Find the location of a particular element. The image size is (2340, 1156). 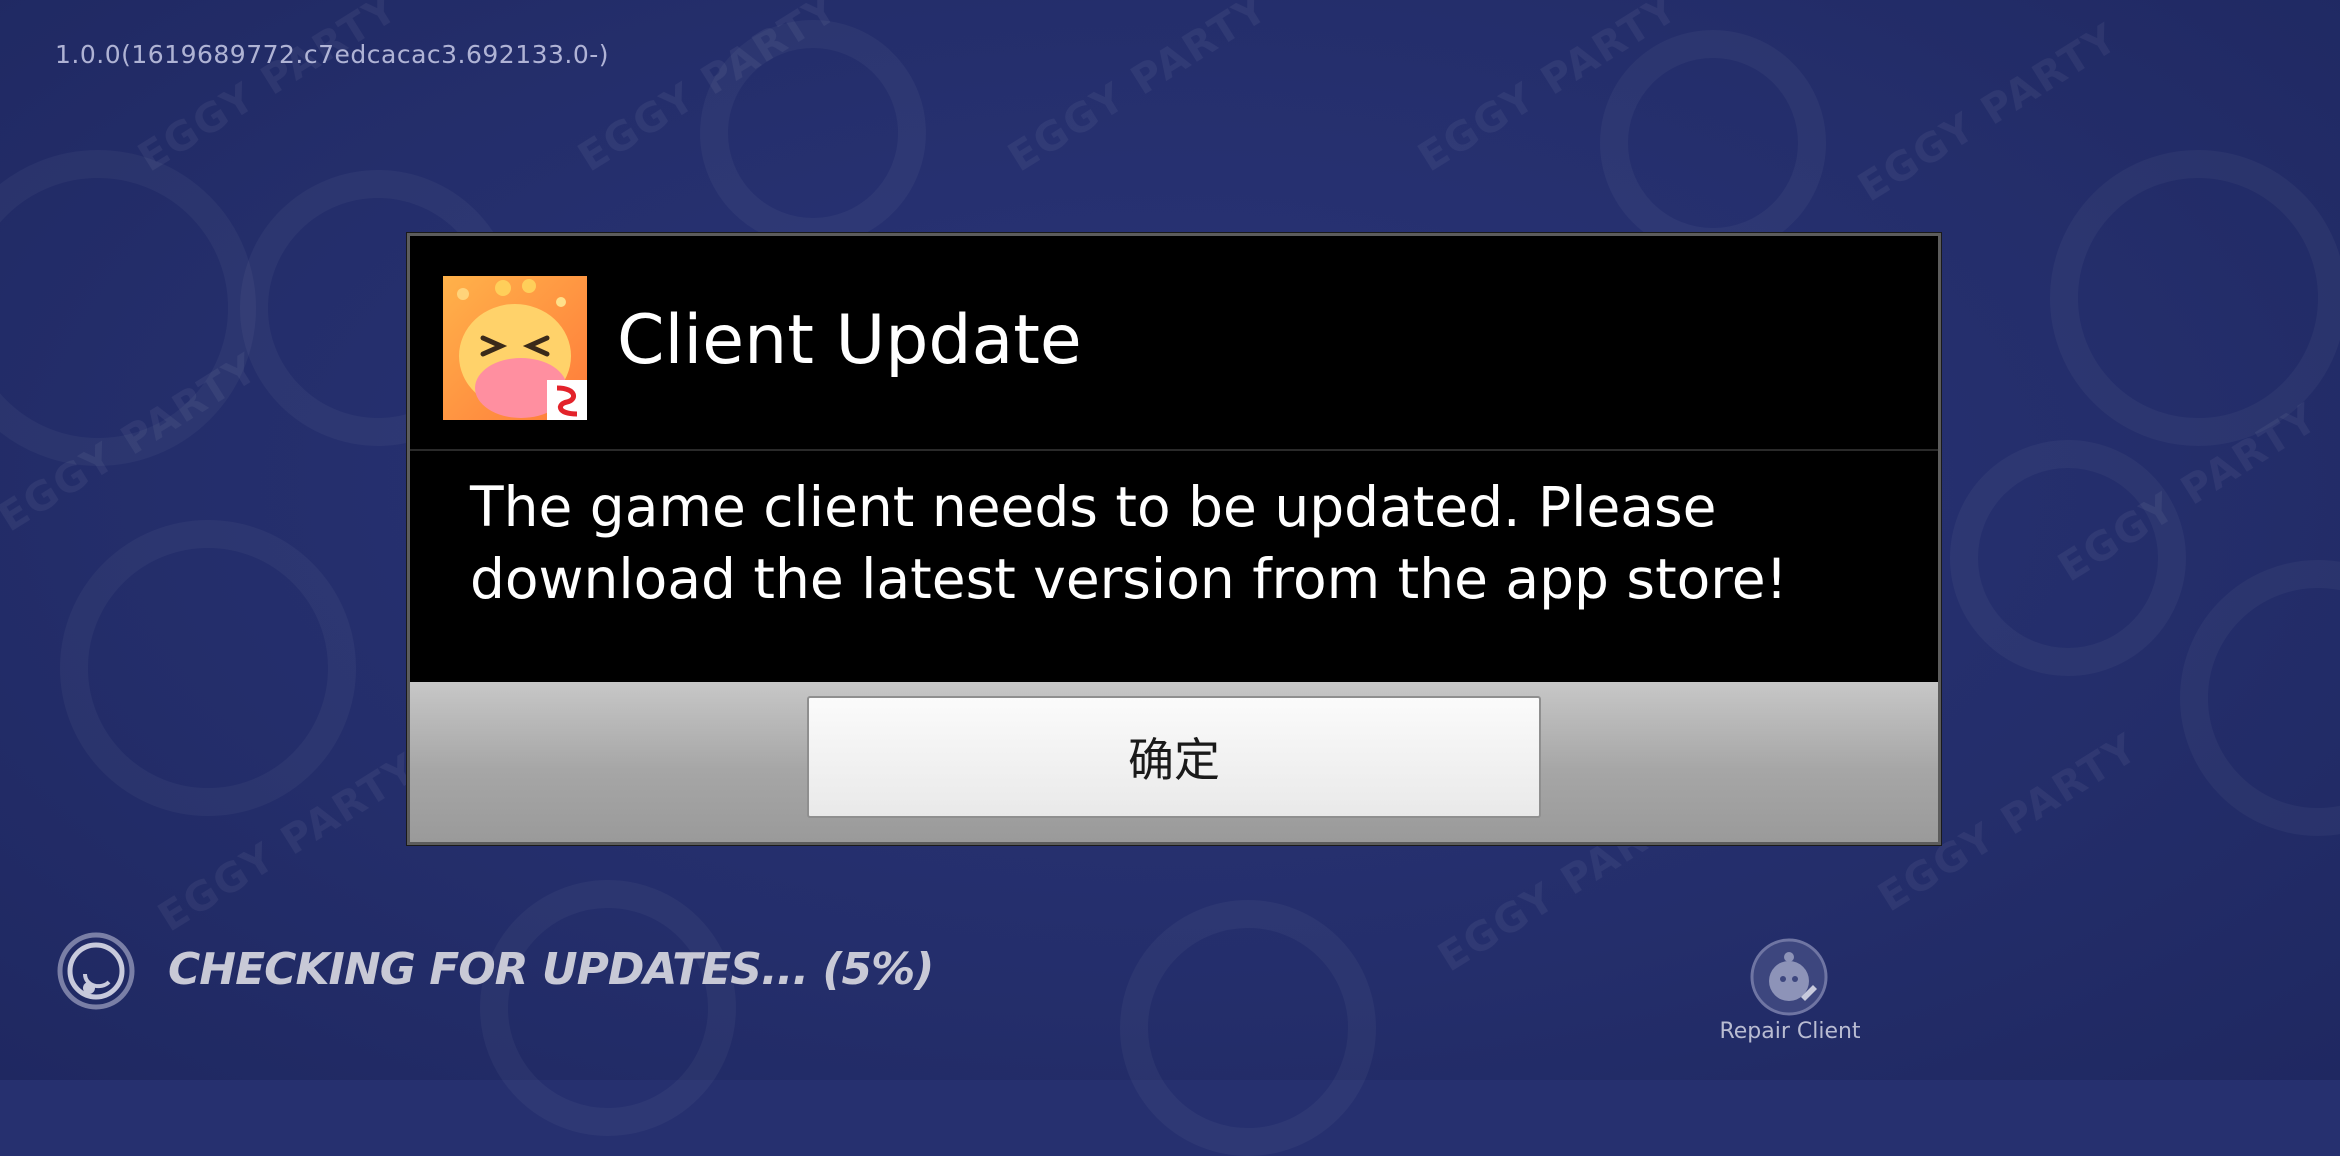

update-status-text: CHECKING FOR UPDATES... (5%) is located at coordinates (551, 969).